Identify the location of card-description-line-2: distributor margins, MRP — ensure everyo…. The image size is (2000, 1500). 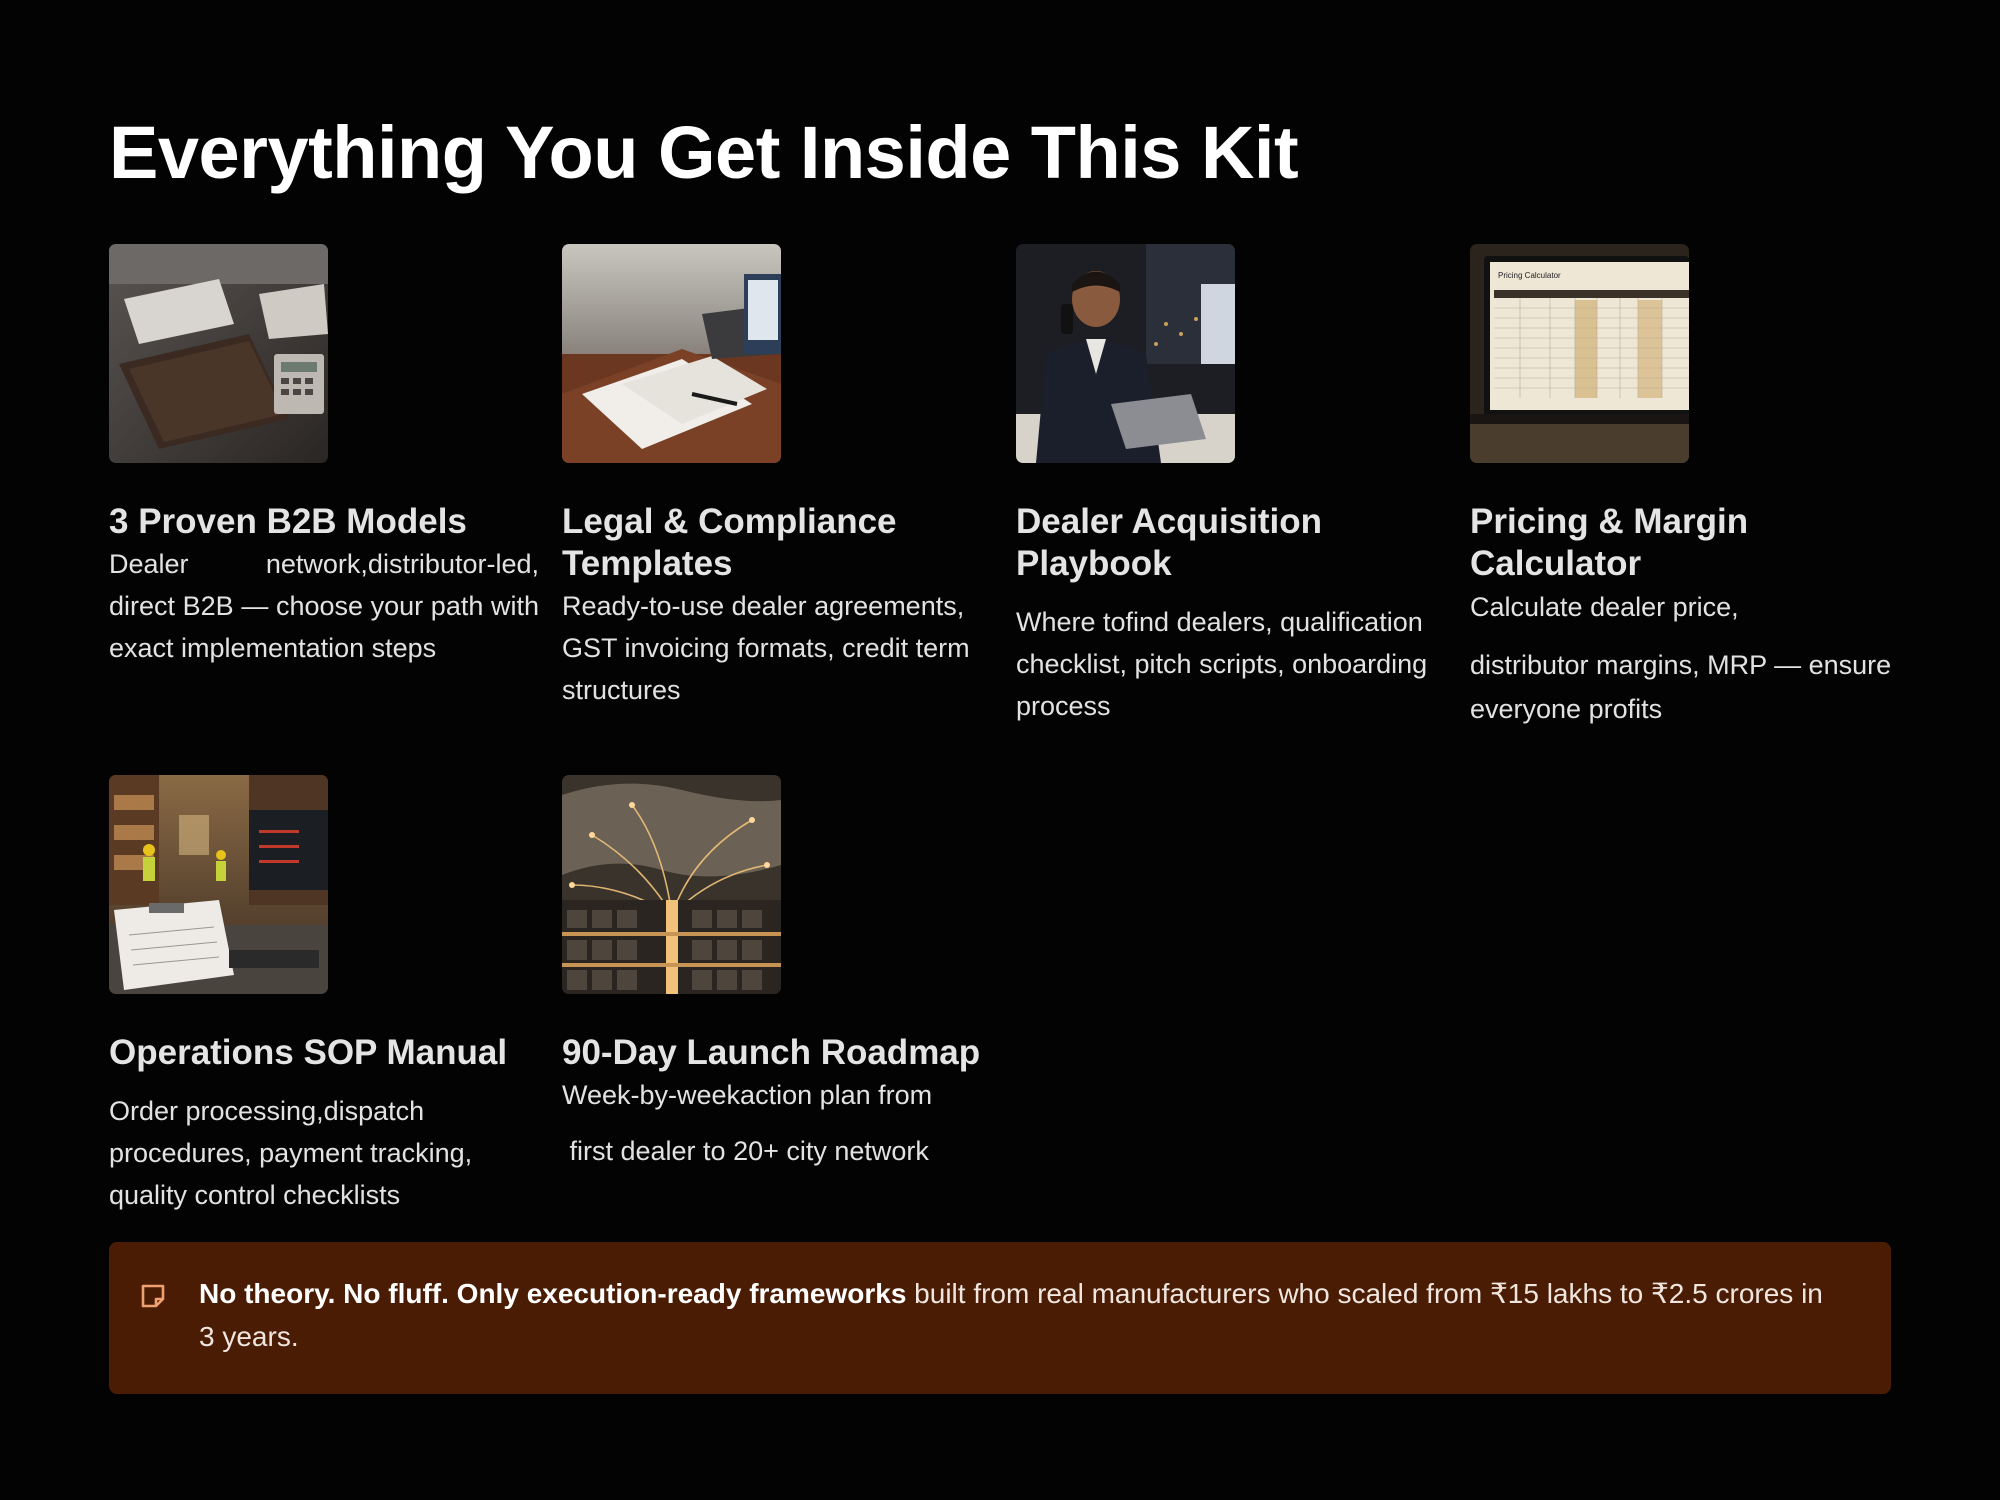
(1681, 687).